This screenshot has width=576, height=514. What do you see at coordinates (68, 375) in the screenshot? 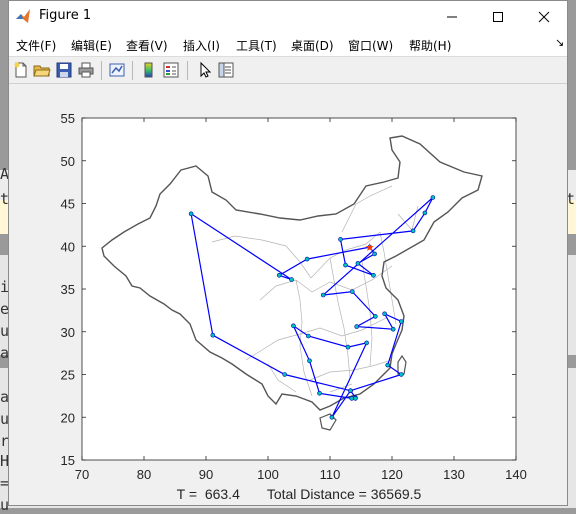
I see `y-tick-label: 25` at bounding box center [68, 375].